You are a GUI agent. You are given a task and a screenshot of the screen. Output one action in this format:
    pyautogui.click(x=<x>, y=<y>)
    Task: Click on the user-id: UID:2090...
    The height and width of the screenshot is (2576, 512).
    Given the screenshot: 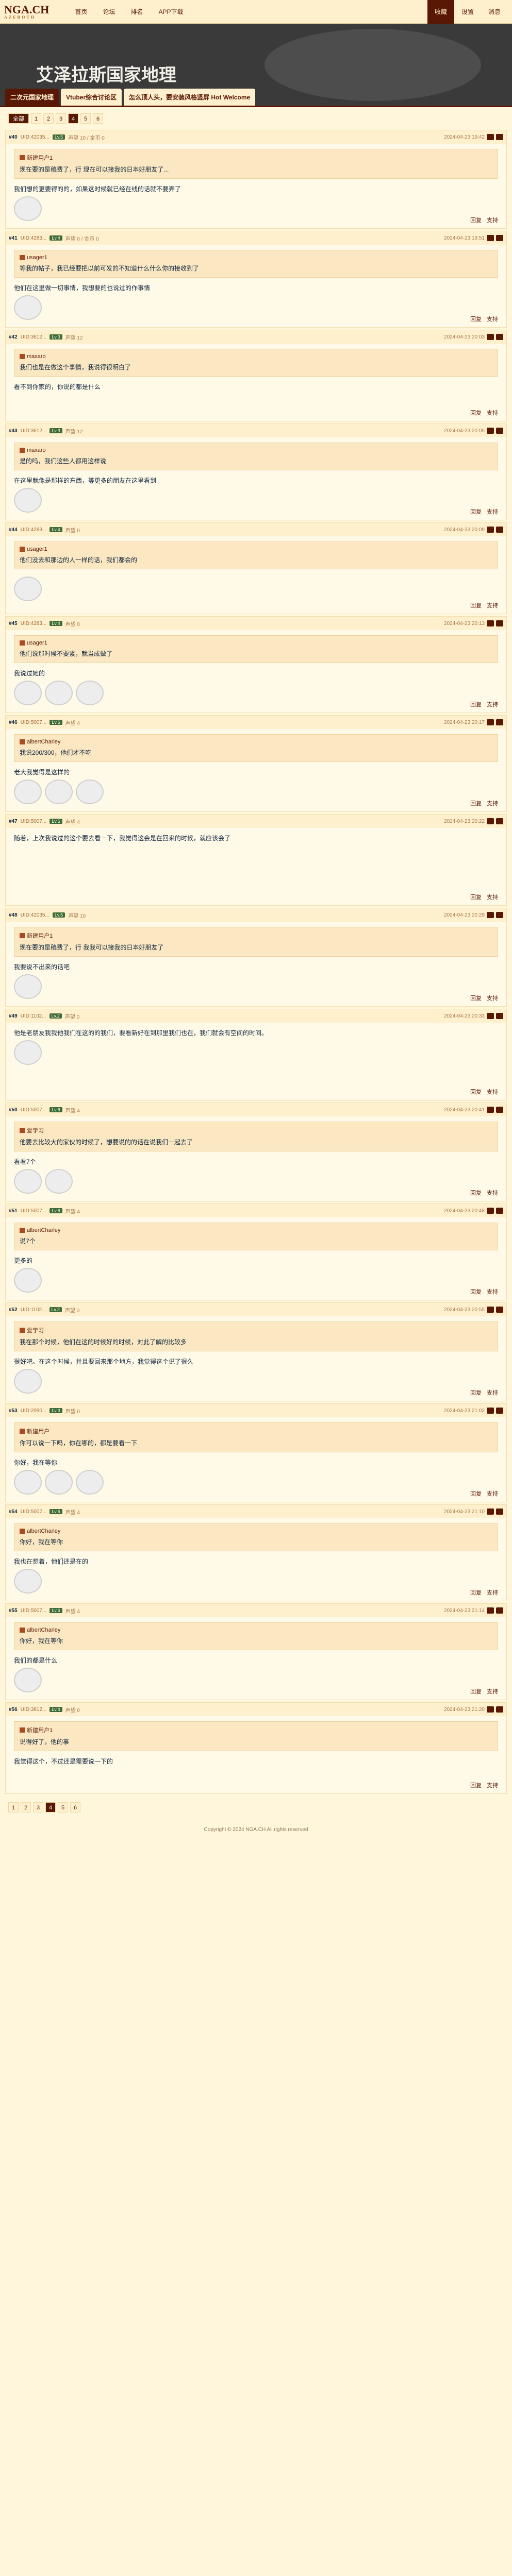 What is the action you would take?
    pyautogui.click(x=34, y=1411)
    